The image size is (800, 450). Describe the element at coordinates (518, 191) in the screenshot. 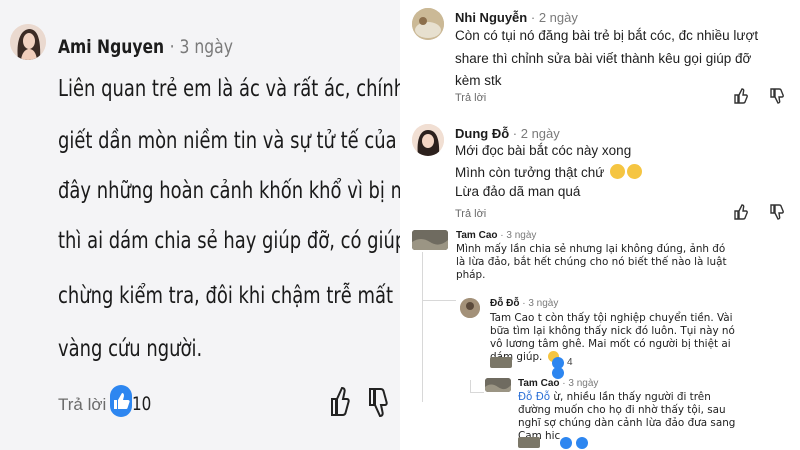

I see `comment-line: Lừa đảo dã man quá` at that location.